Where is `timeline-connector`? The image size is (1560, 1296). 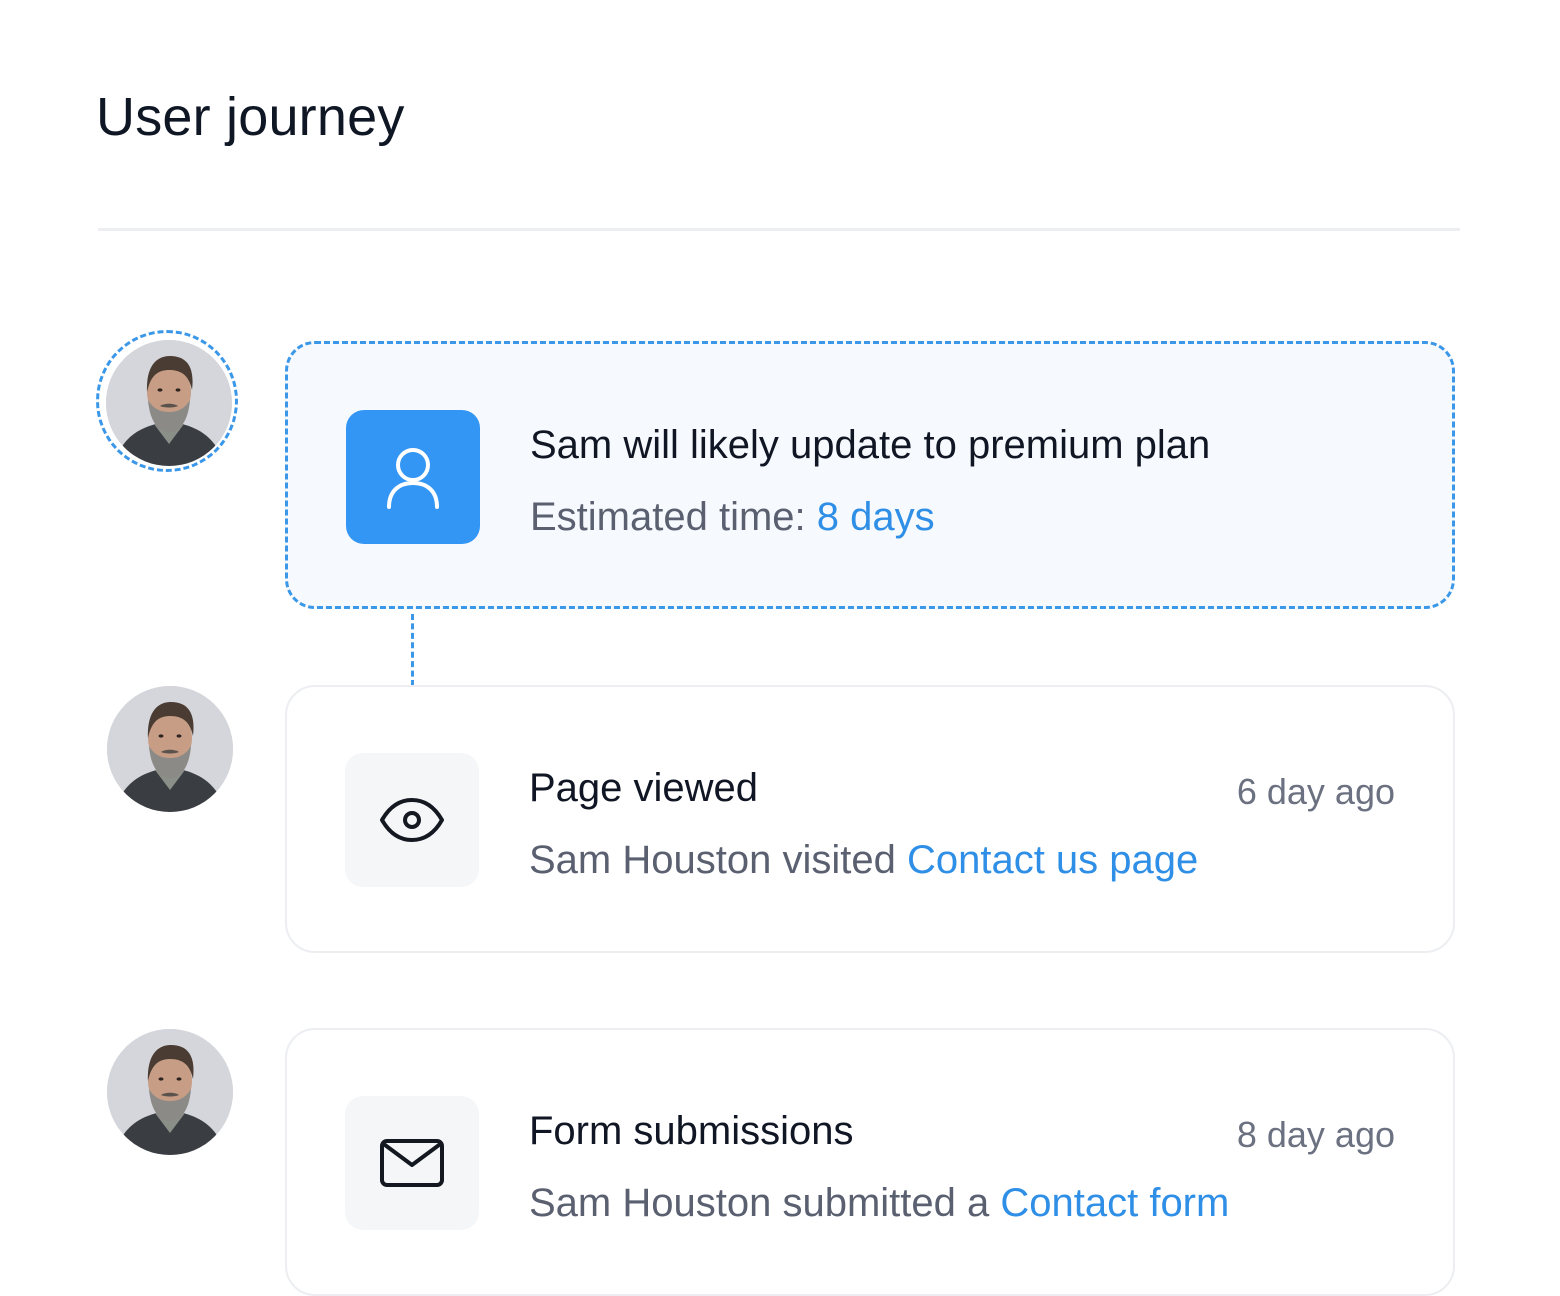
timeline-connector is located at coordinates (412, 650).